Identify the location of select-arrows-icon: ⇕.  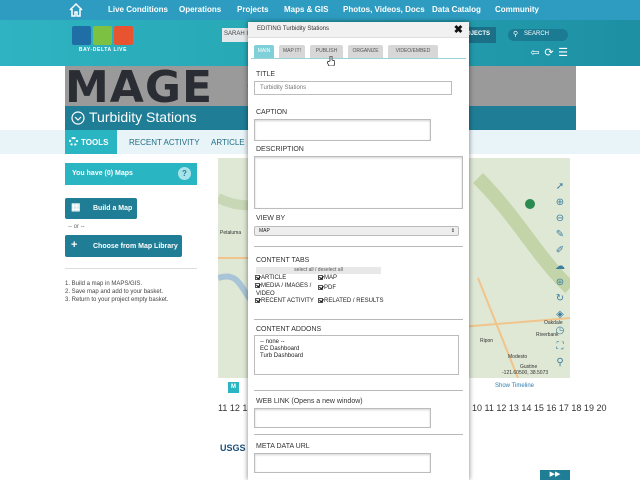
(452, 231).